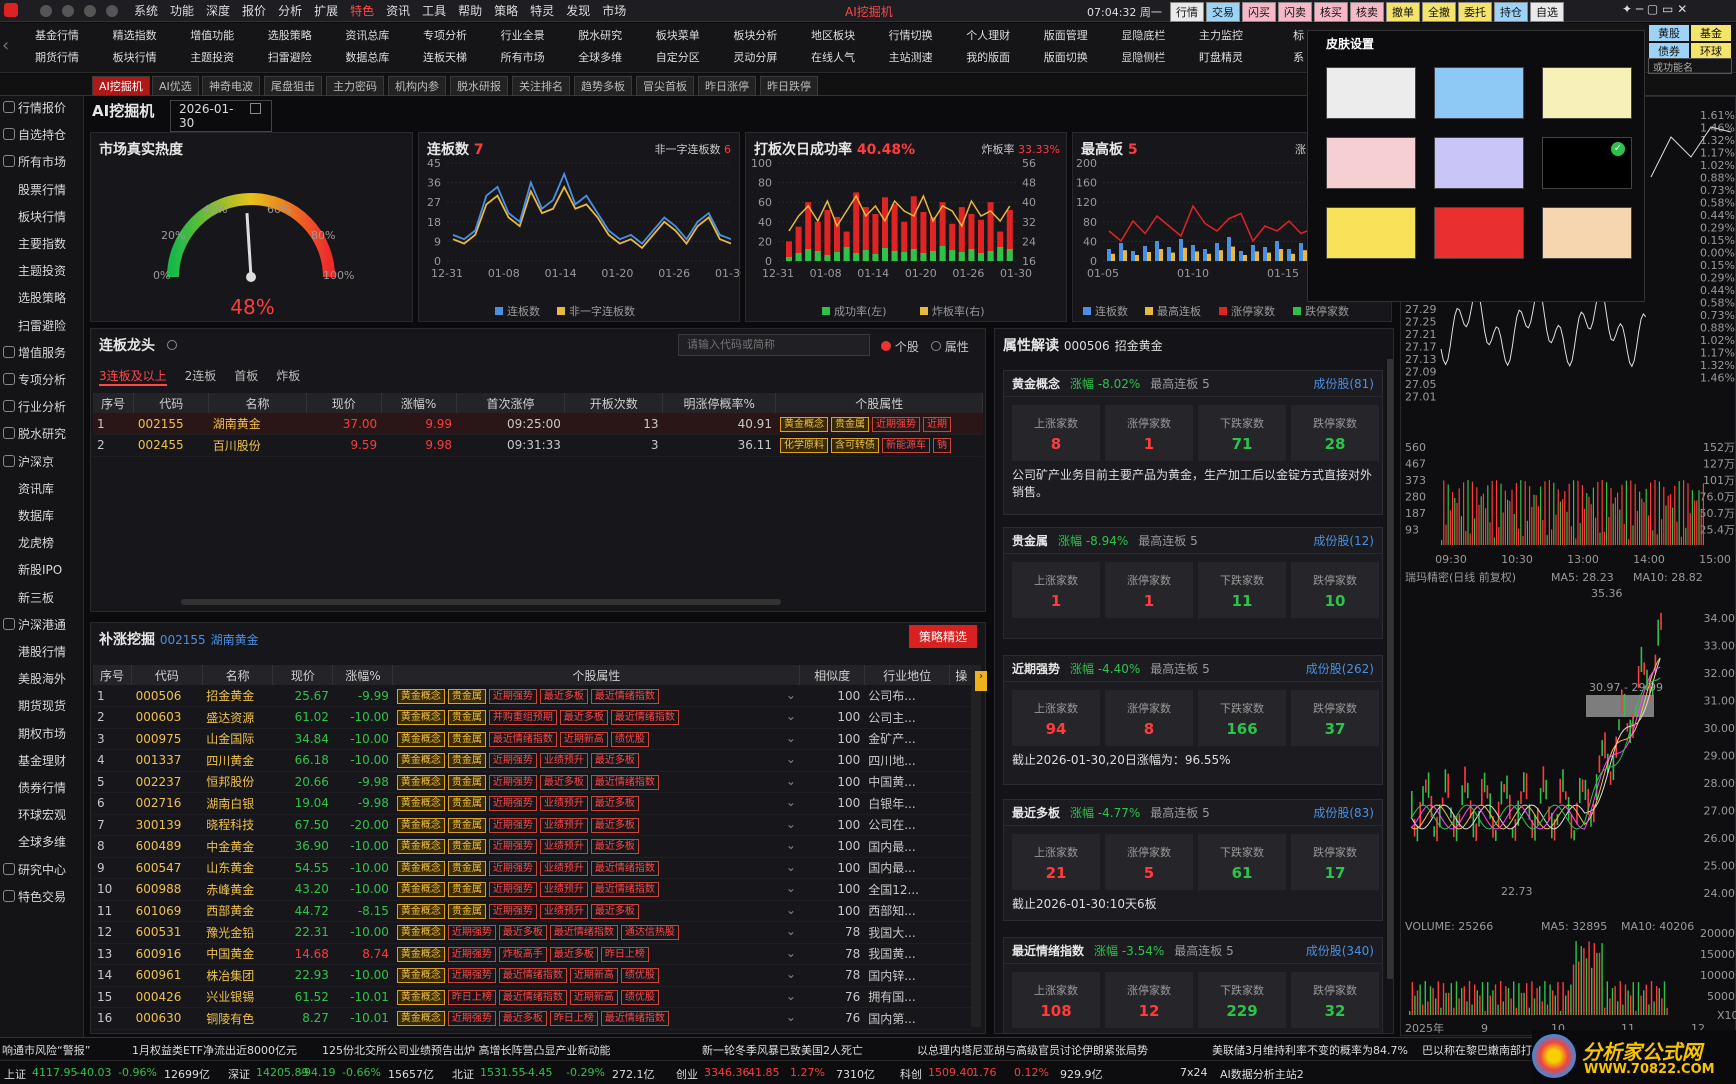 This screenshot has height=1084, width=1736. I want to click on column-header: 序号, so click(114, 403).